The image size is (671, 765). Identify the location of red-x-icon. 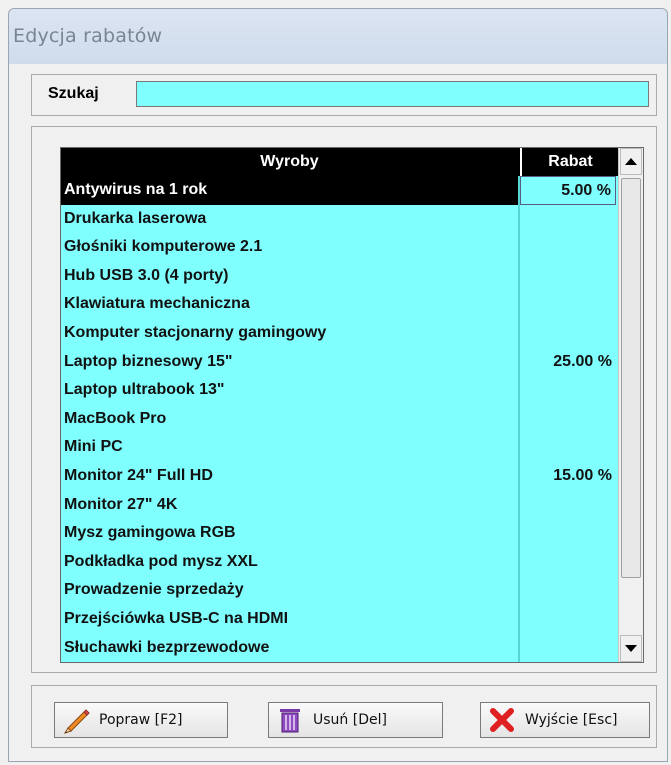
(502, 720).